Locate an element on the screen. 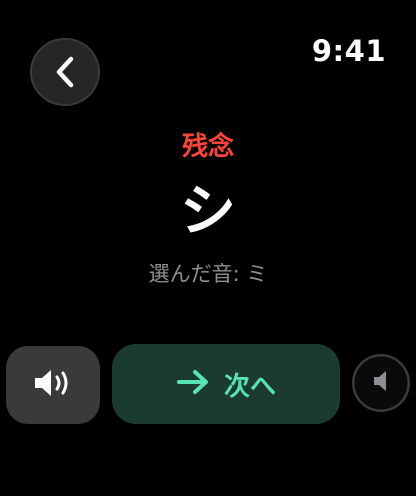 This screenshot has width=416, height=496. back-button is located at coordinates (65, 72).